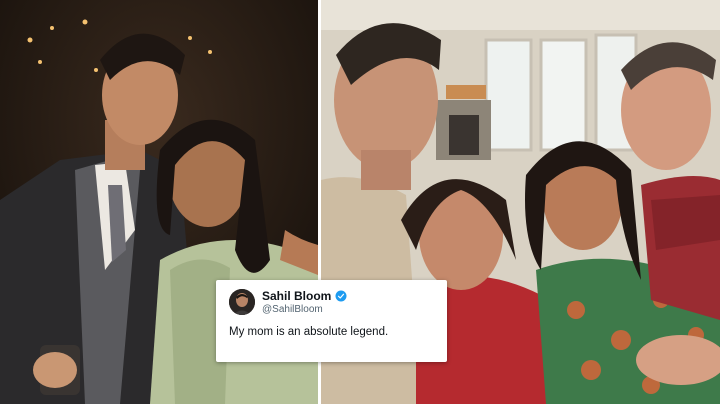 Image resolution: width=720 pixels, height=404 pixels. What do you see at coordinates (341, 296) in the screenshot?
I see `verified-badge-icon` at bounding box center [341, 296].